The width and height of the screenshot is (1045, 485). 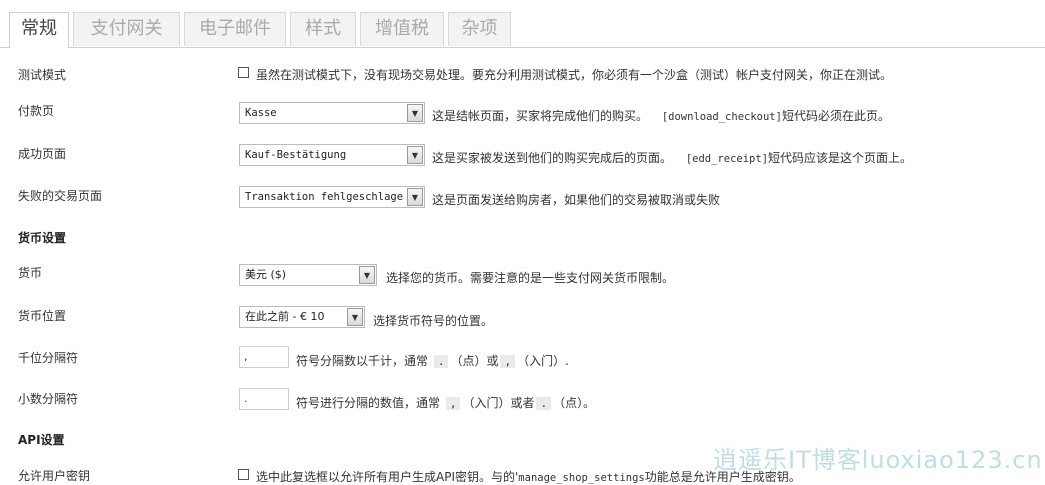 I want to click on failure-page-value: Transaktion fehlgeschlagen, so click(x=324, y=197).